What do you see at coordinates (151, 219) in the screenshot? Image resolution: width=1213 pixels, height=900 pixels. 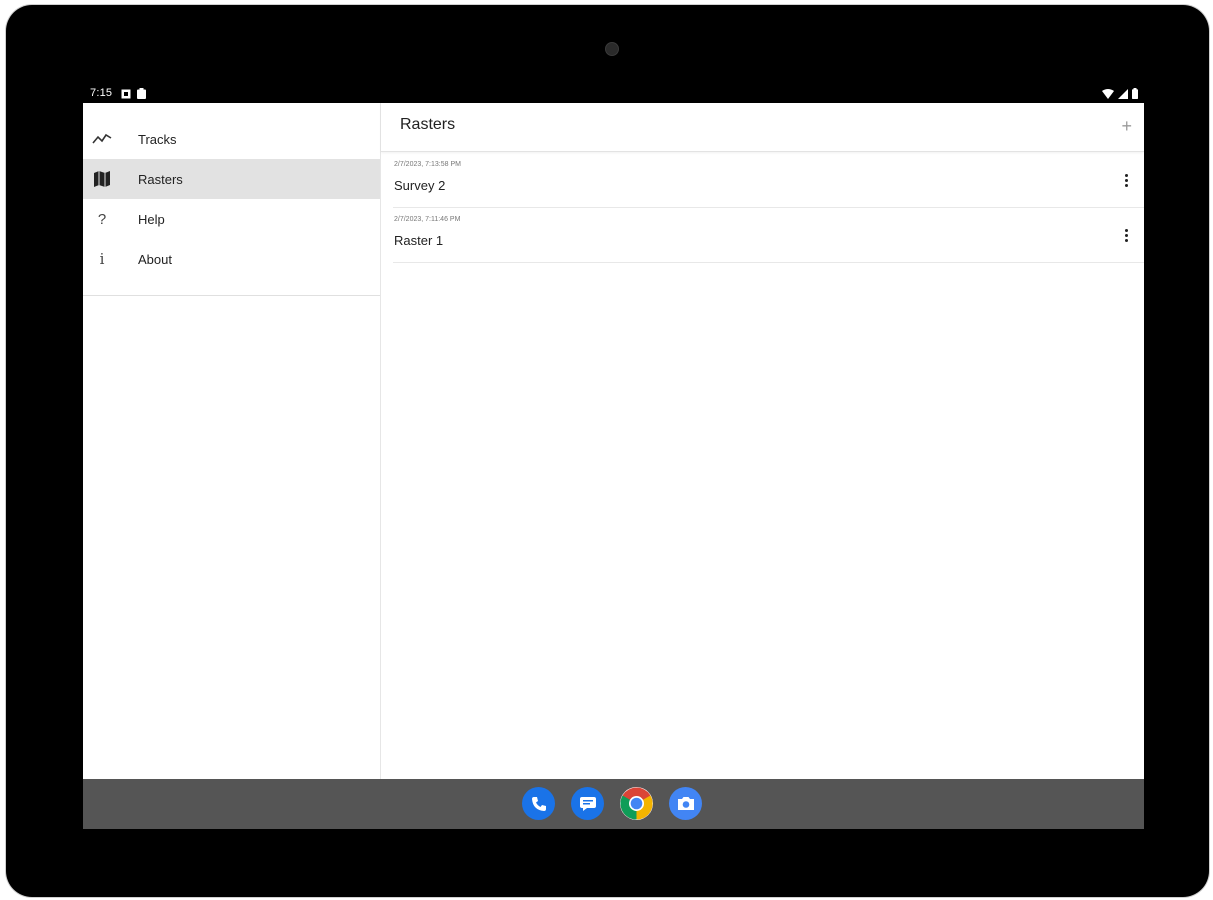 I see `drawer-item-label: Help` at bounding box center [151, 219].